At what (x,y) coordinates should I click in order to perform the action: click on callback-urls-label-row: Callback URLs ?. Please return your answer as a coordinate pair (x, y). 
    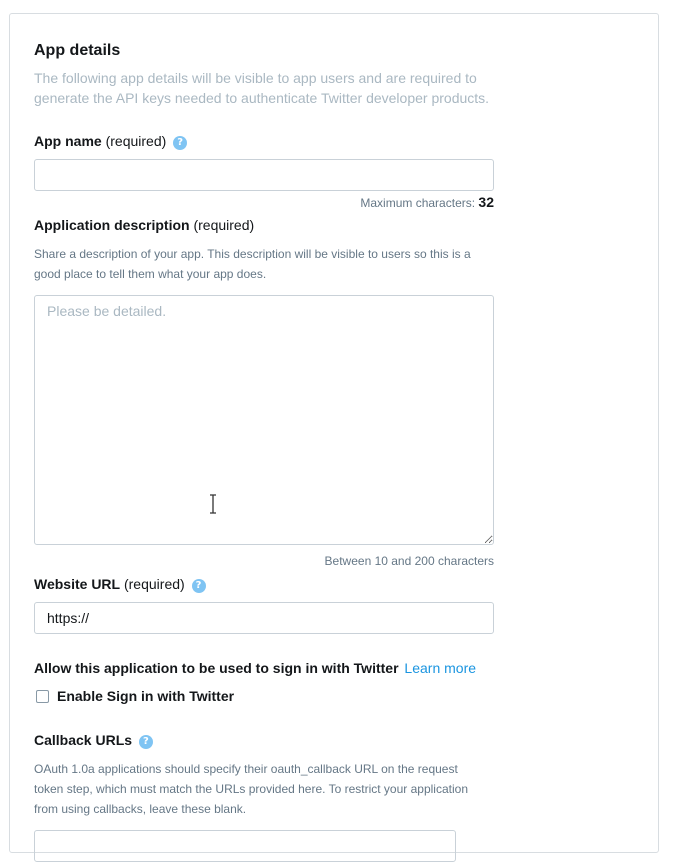
    Looking at the image, I should click on (93, 740).